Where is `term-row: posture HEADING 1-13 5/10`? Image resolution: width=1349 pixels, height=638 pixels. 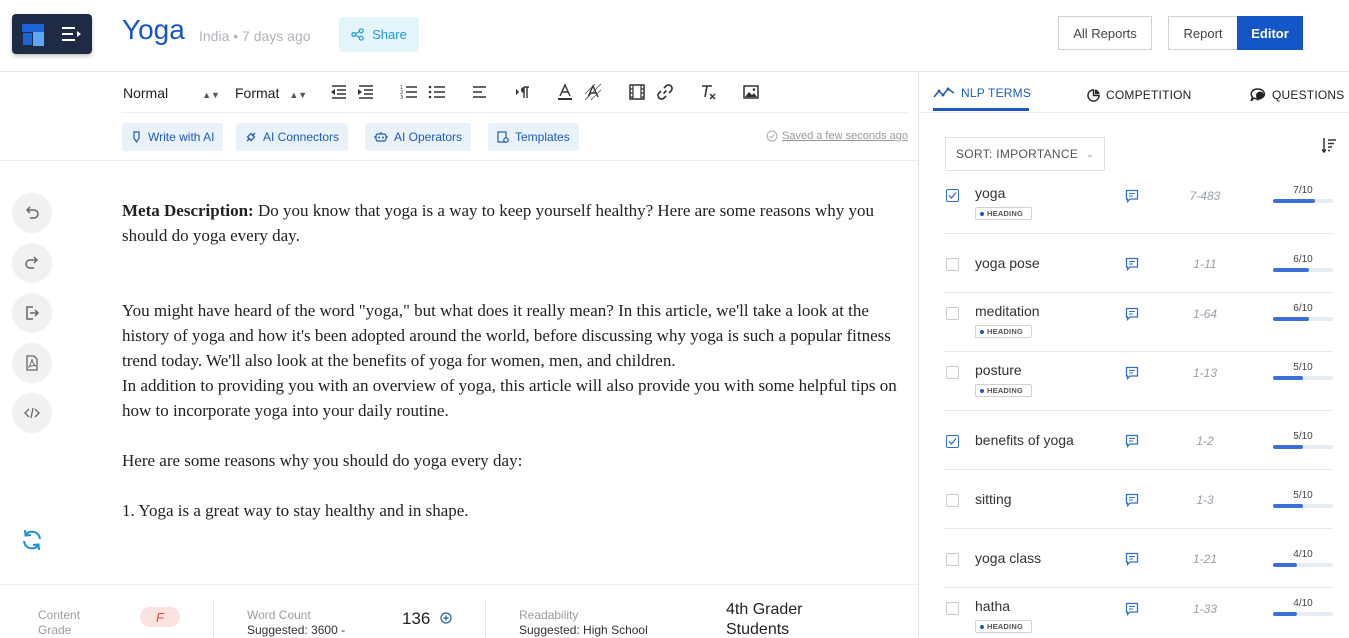 term-row: posture HEADING 1-13 5/10 is located at coordinates (1138, 381).